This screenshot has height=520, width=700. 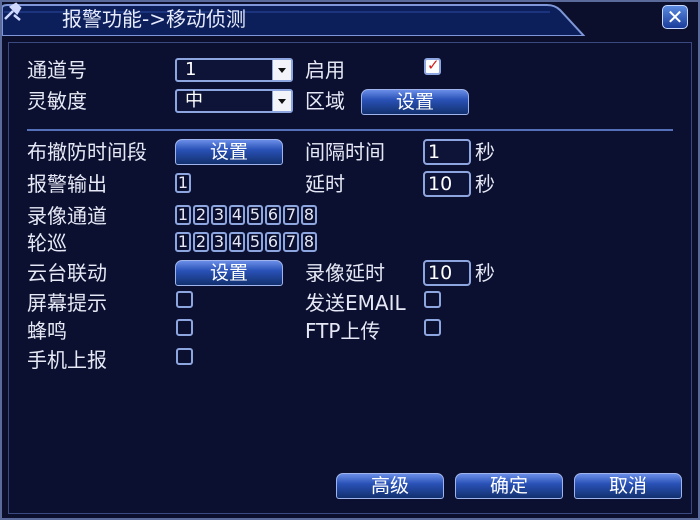 I want to click on record-channel-6: 6, so click(x=273, y=215).